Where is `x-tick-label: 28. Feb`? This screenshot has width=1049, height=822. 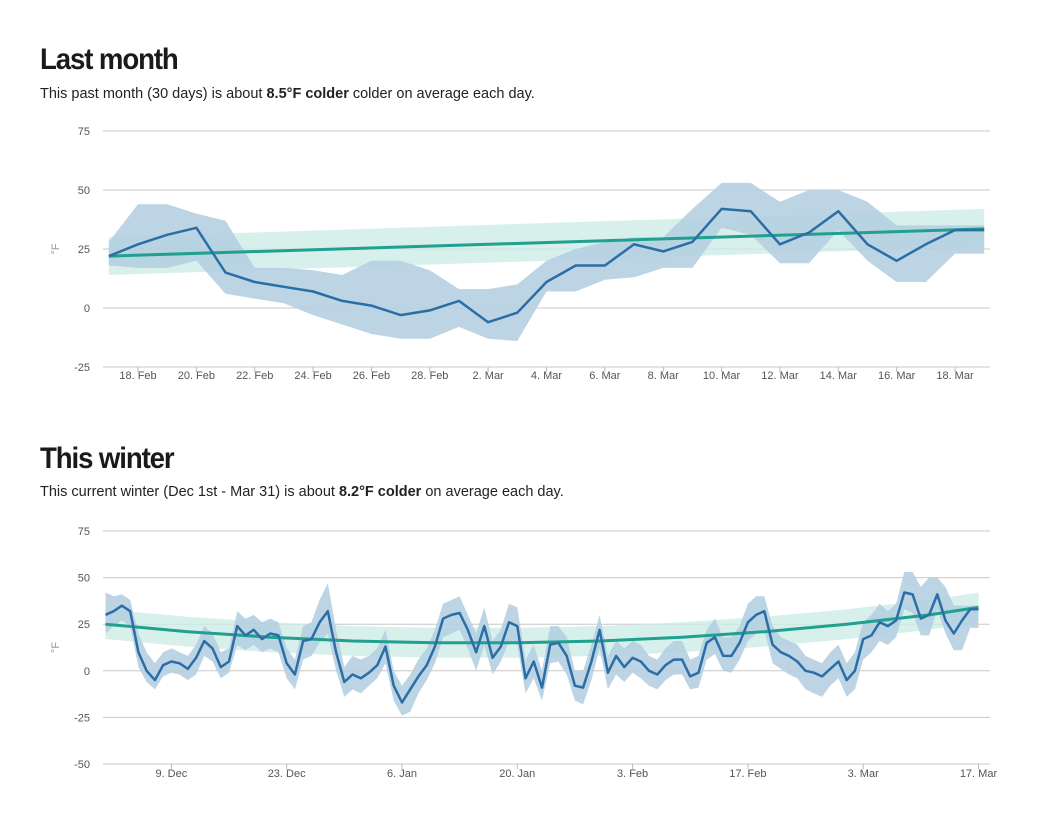 x-tick-label: 28. Feb is located at coordinates (429, 376).